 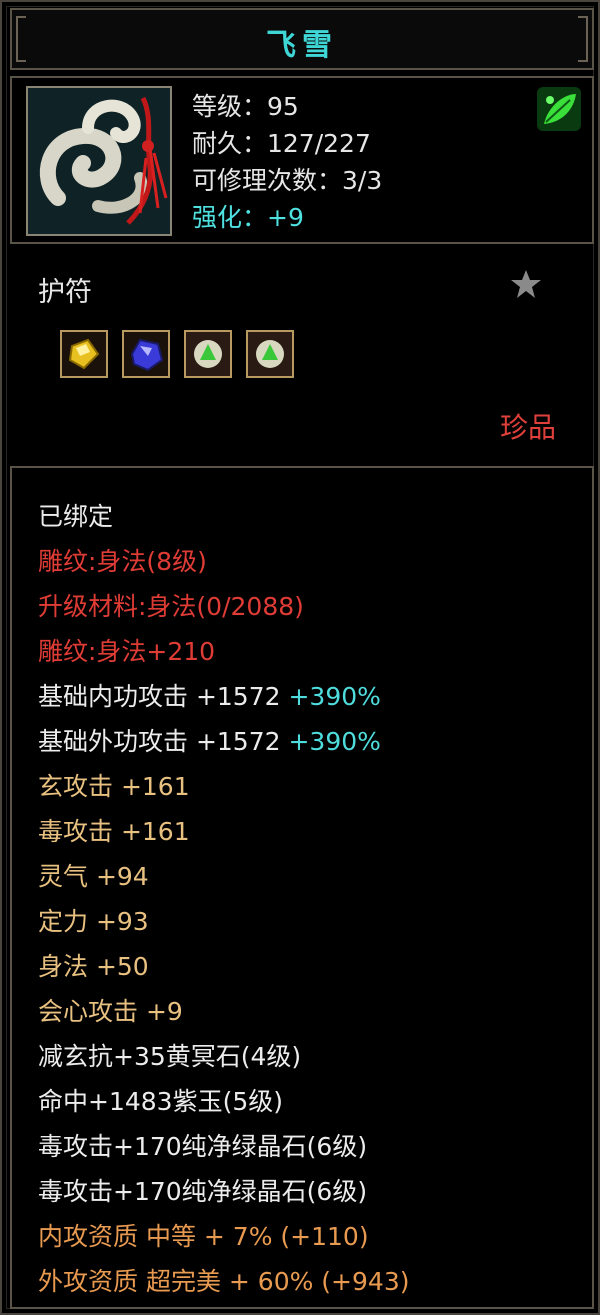 I want to click on inner-attack-line: 基础内功攻击 +1572 +390%, so click(x=223, y=696).